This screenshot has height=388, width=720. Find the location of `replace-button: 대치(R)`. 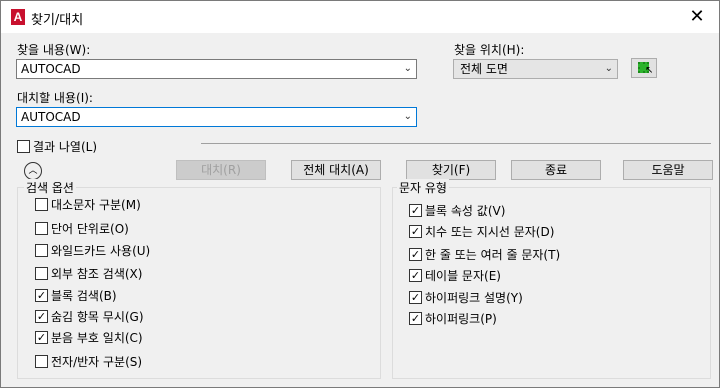

replace-button: 대치(R) is located at coordinates (221, 170).